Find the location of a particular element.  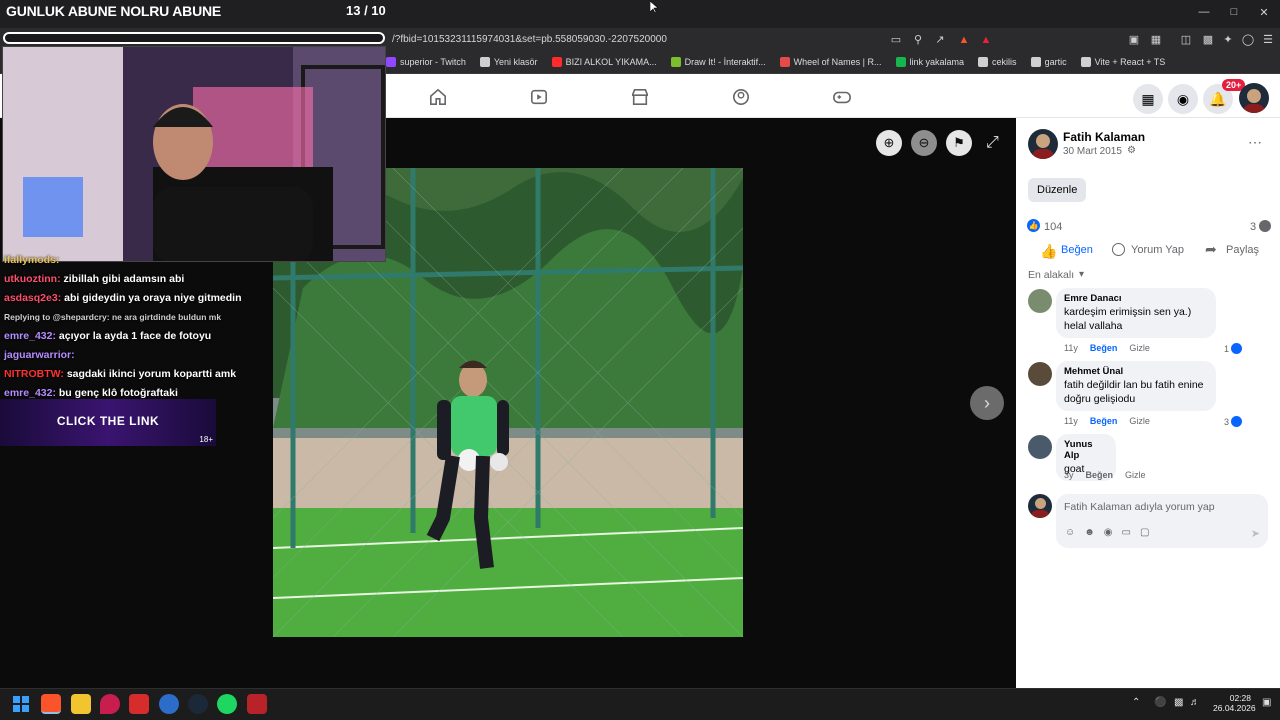

share-icon: ↗ is located at coordinates (940, 40).